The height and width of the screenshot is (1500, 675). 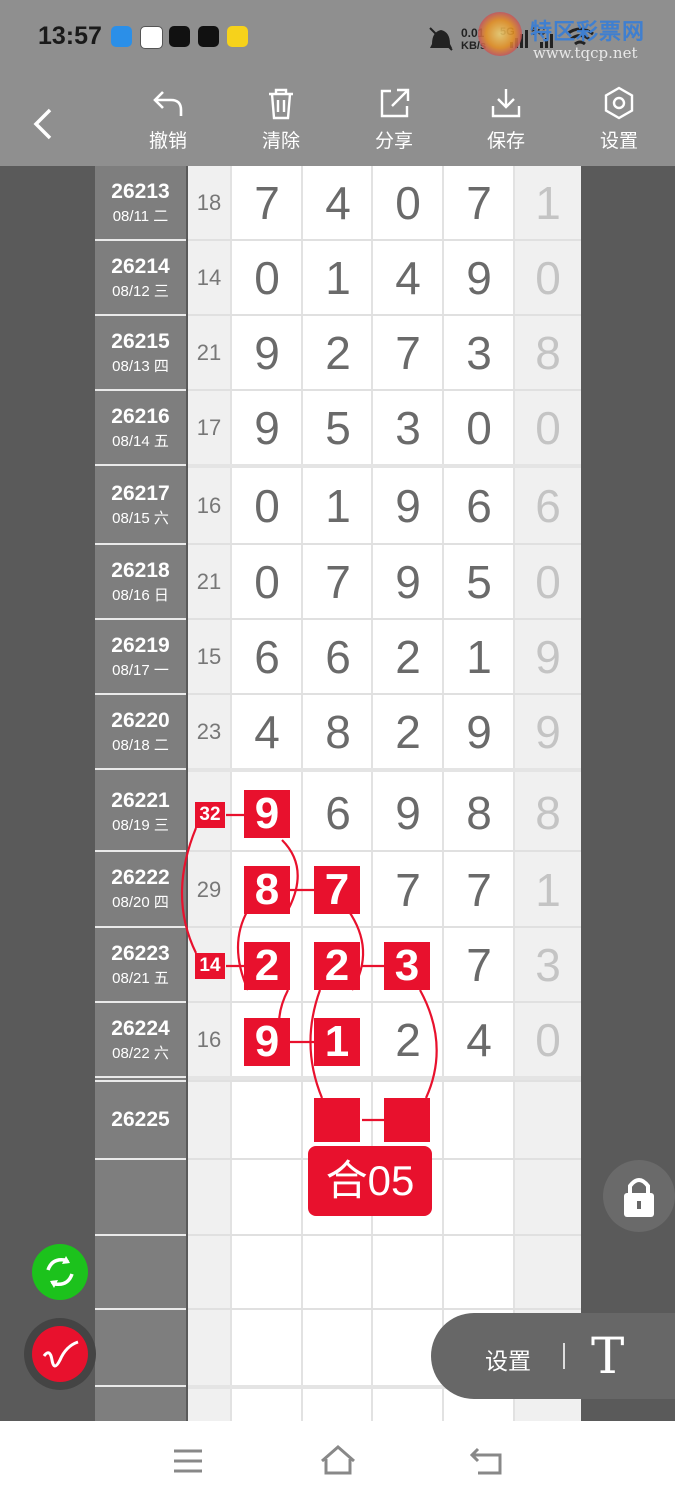 I want to click on lock-button, so click(x=639, y=1196).